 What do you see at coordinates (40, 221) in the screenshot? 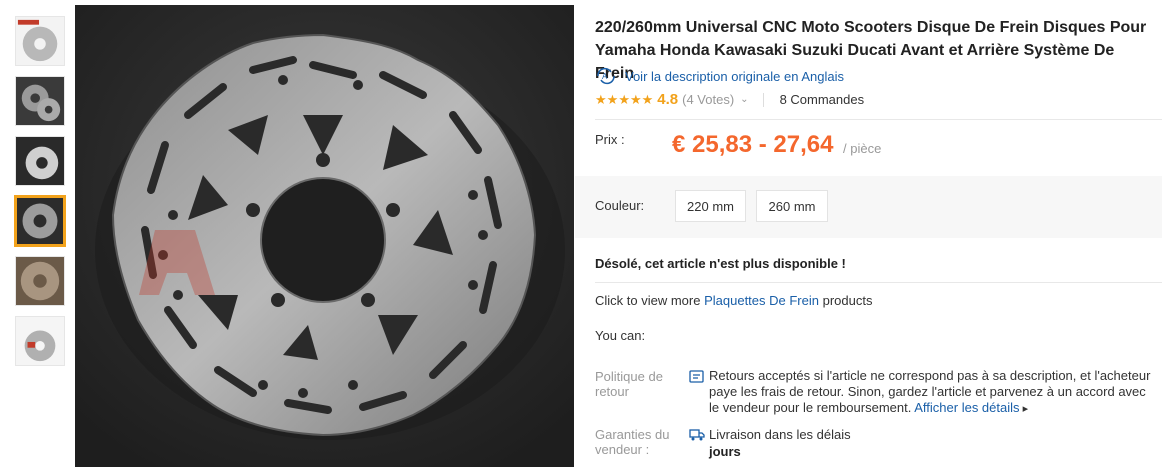
I see `thumbnail-4-active` at bounding box center [40, 221].